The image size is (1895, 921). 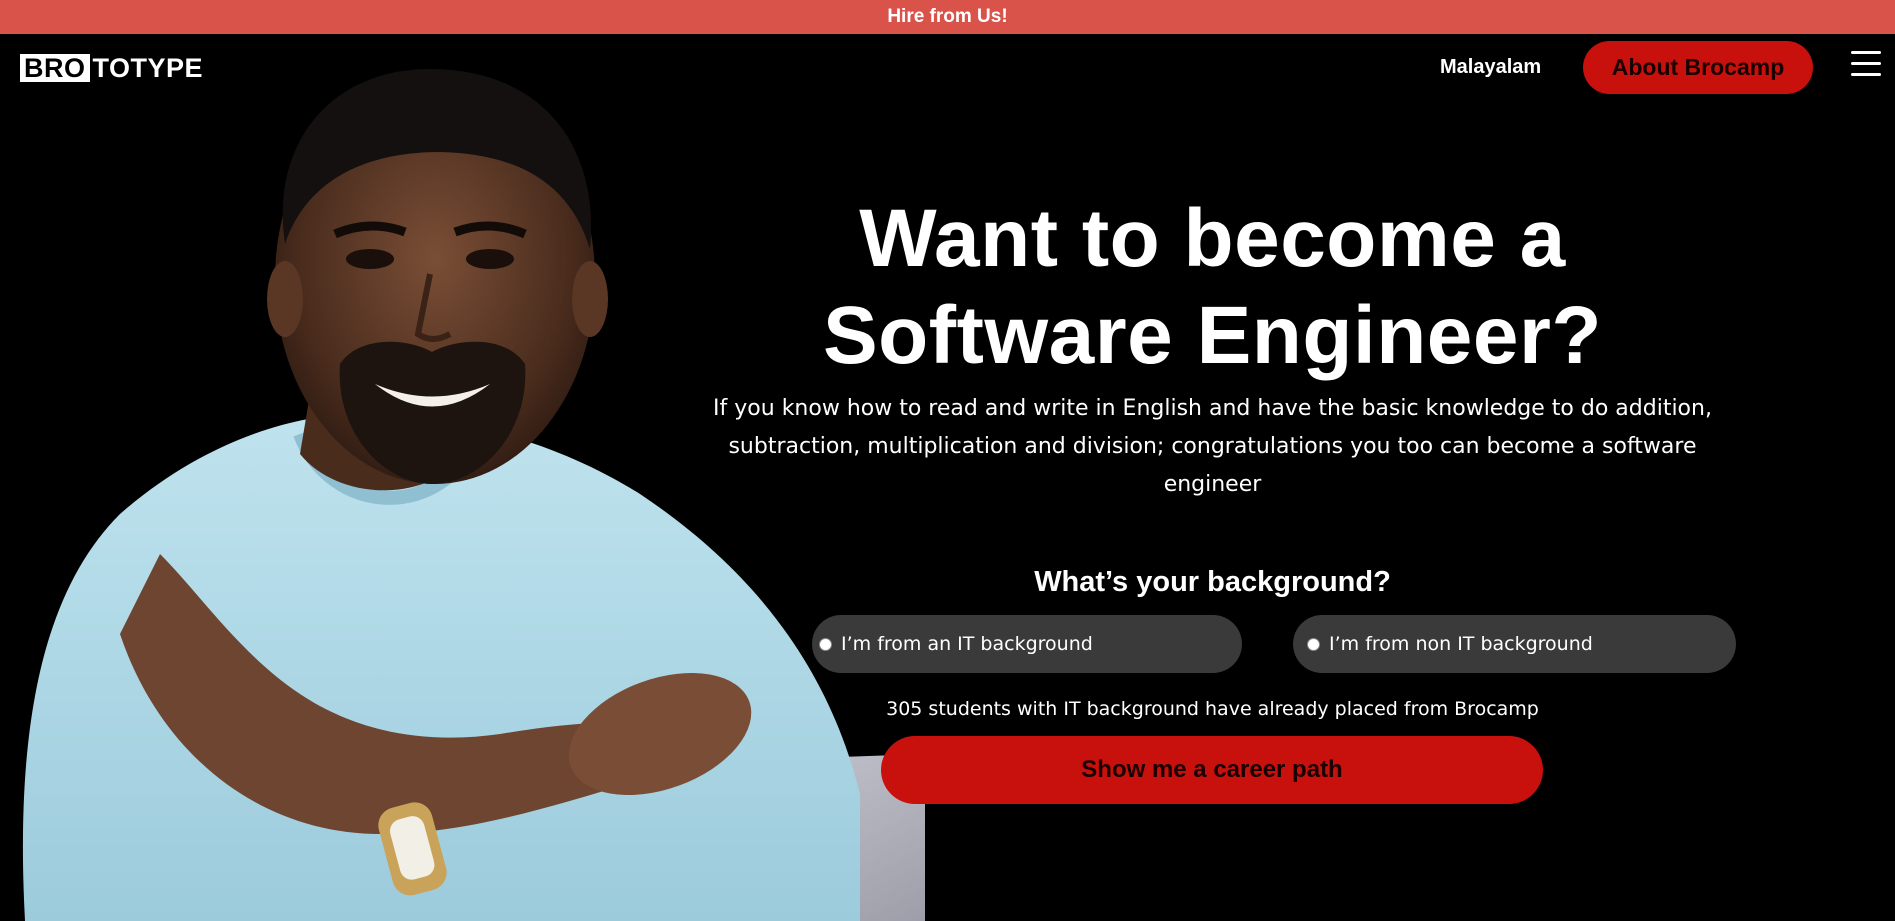 What do you see at coordinates (947, 67) in the screenshot?
I see `navbar: BRO TOTYPE Malayalam About Brocamp` at bounding box center [947, 67].